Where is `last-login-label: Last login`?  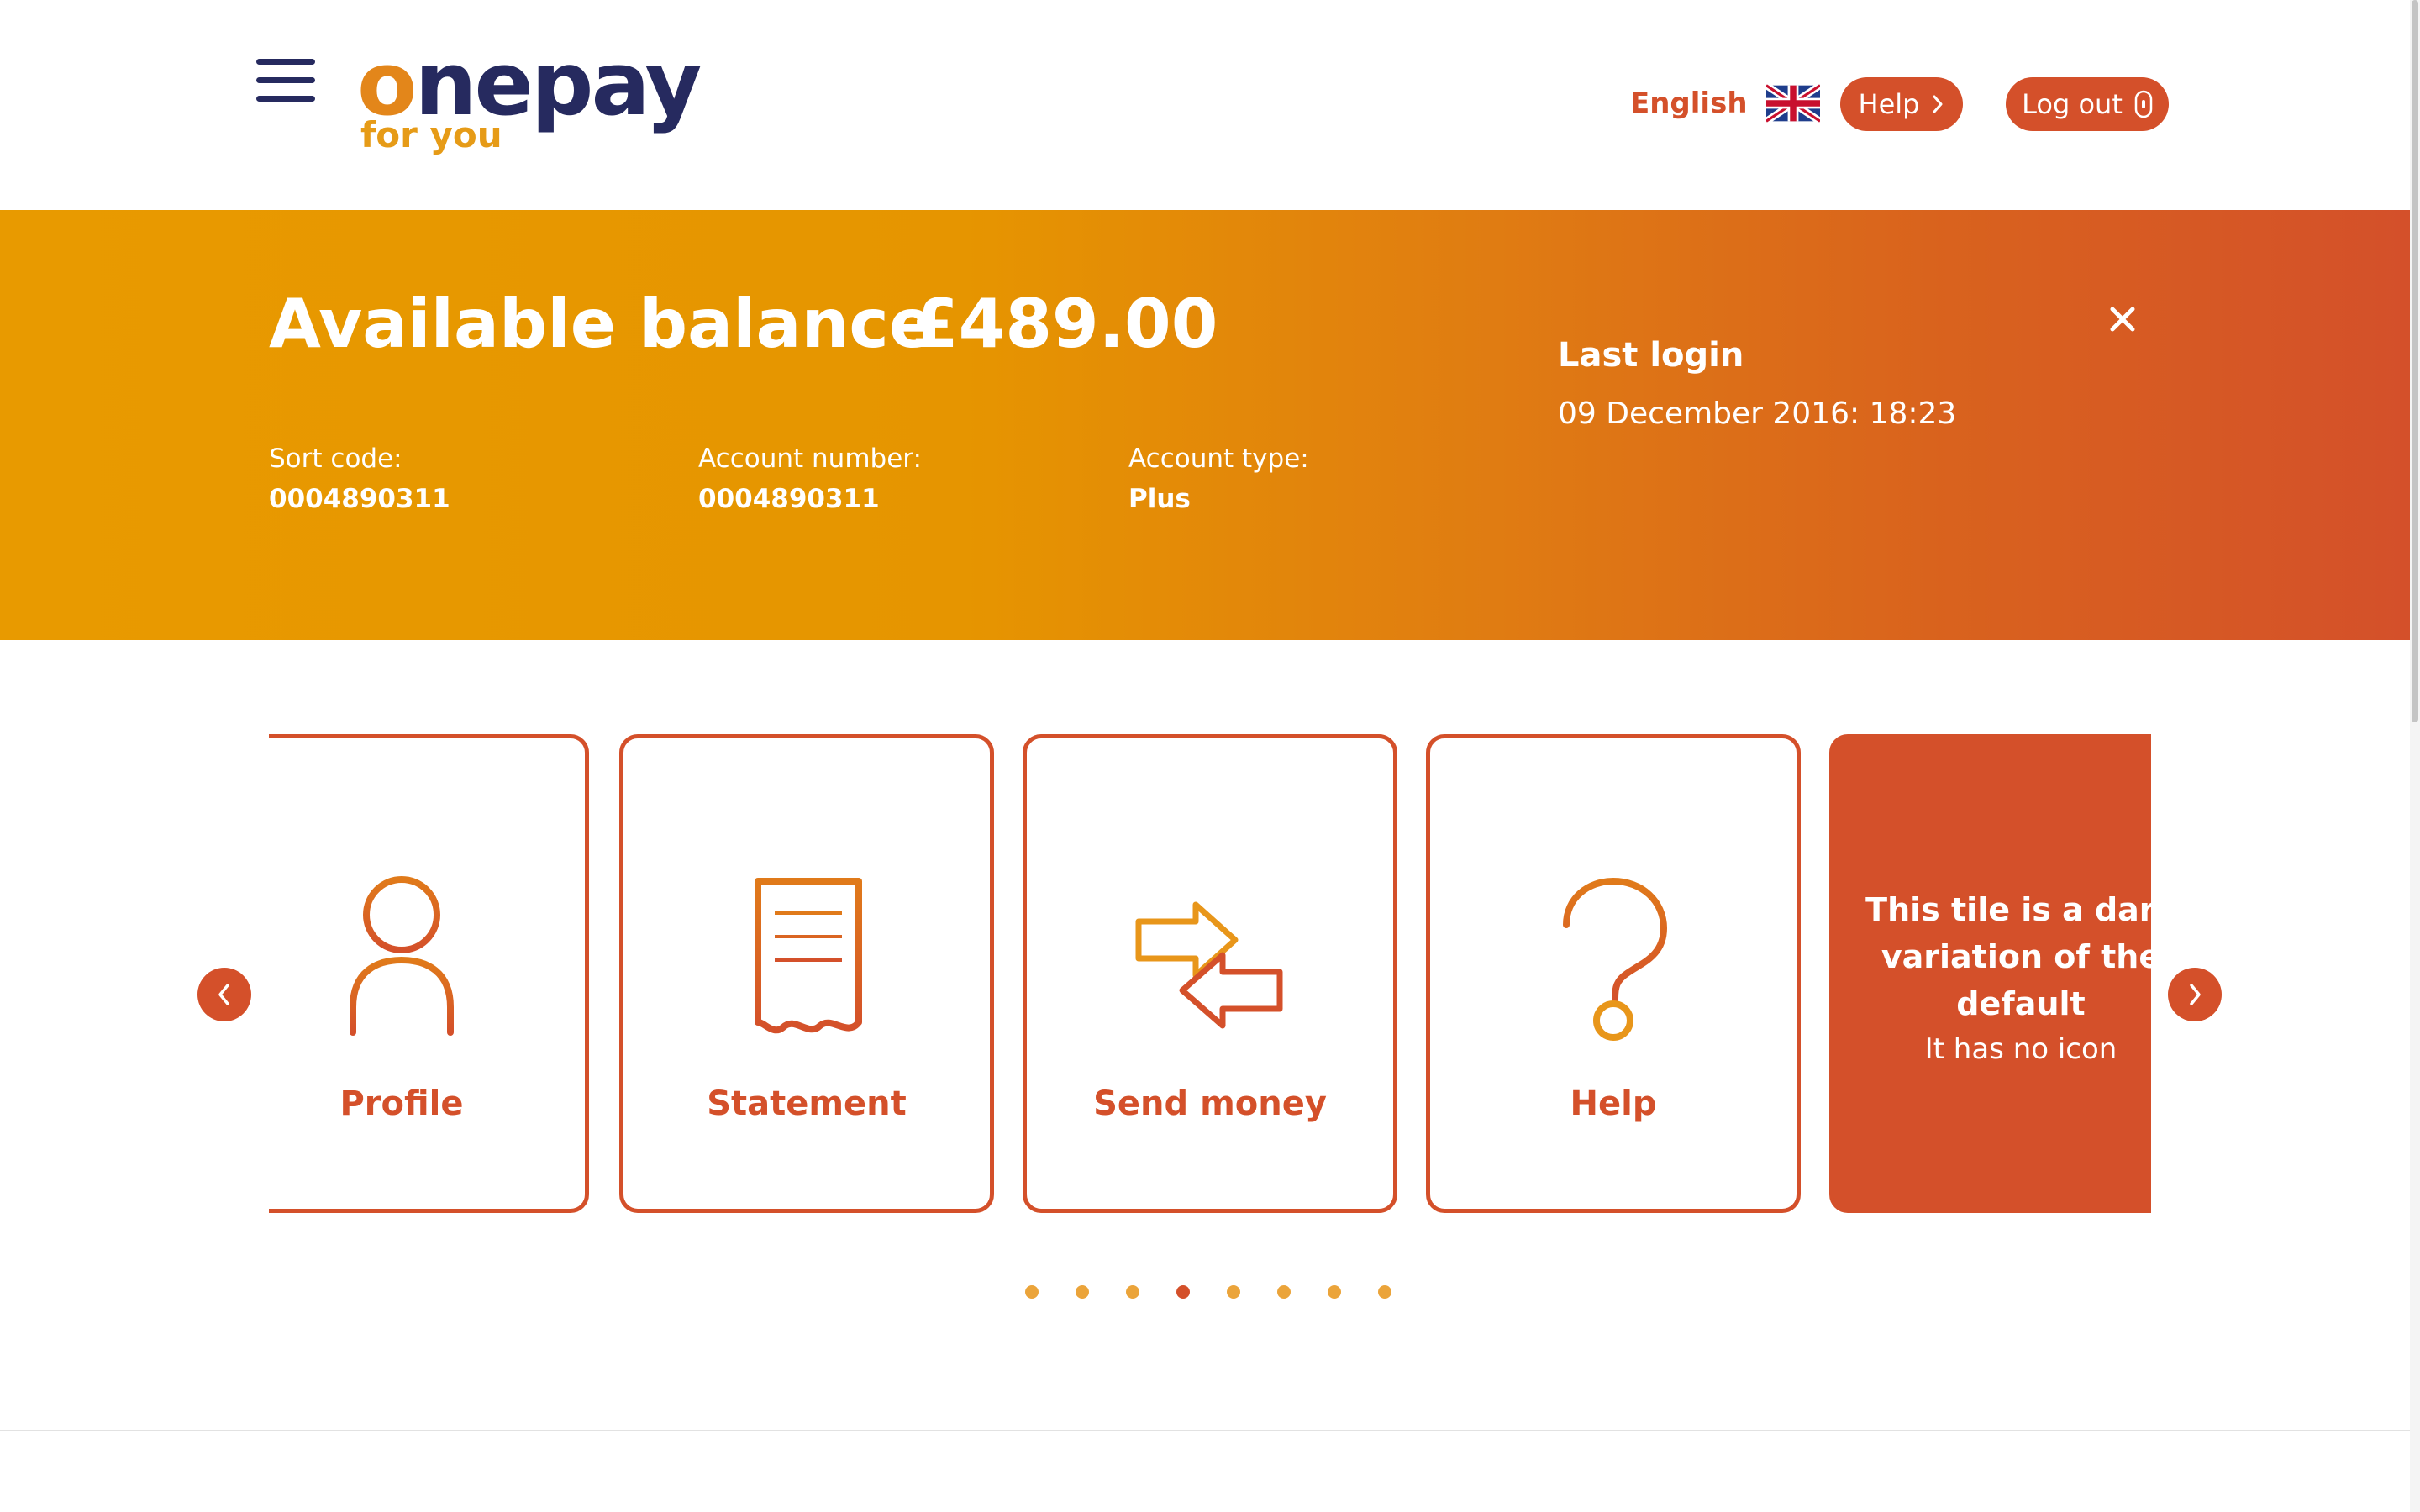 last-login-label: Last login is located at coordinates (1651, 355).